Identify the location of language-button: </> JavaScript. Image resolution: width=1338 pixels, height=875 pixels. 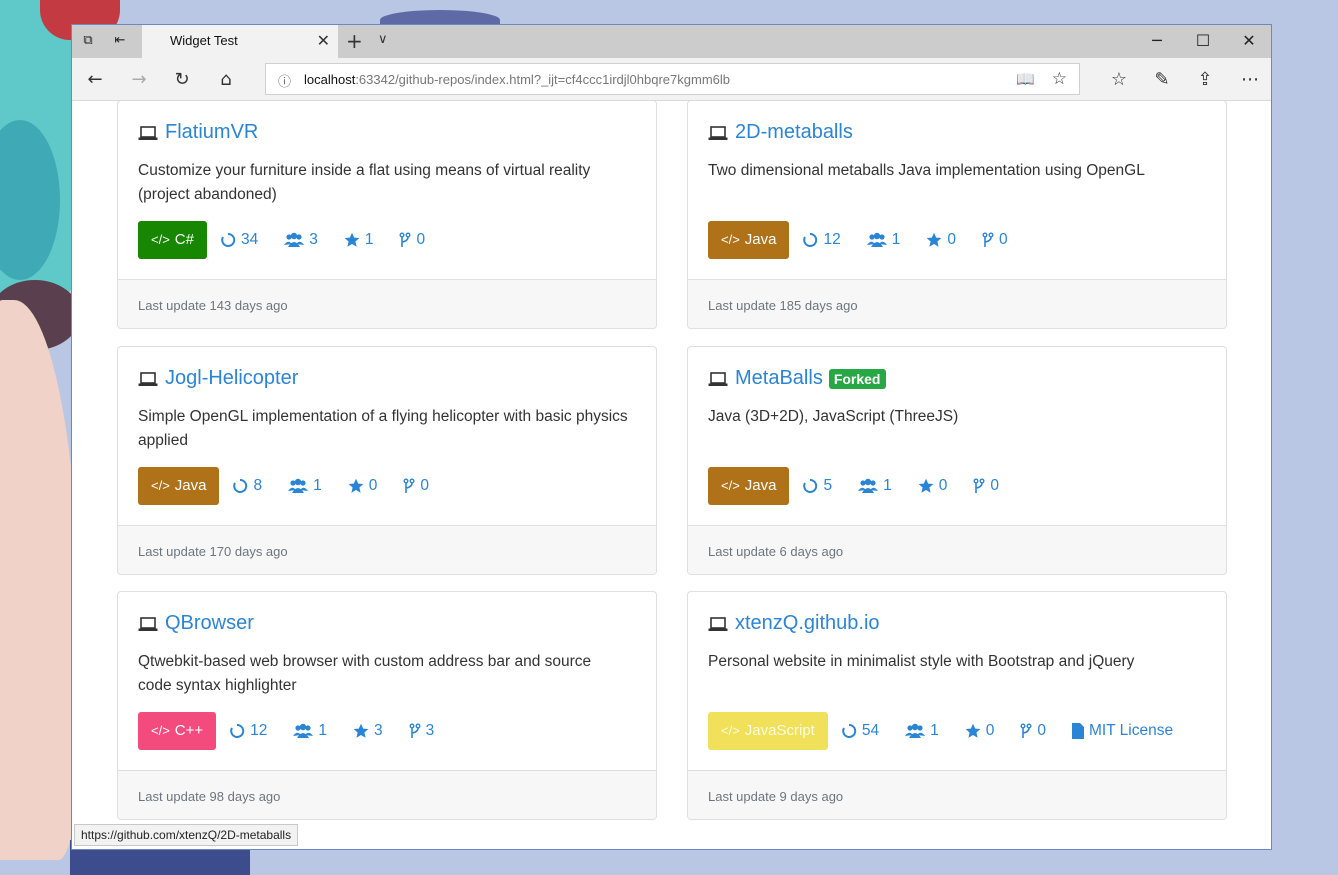
(768, 731).